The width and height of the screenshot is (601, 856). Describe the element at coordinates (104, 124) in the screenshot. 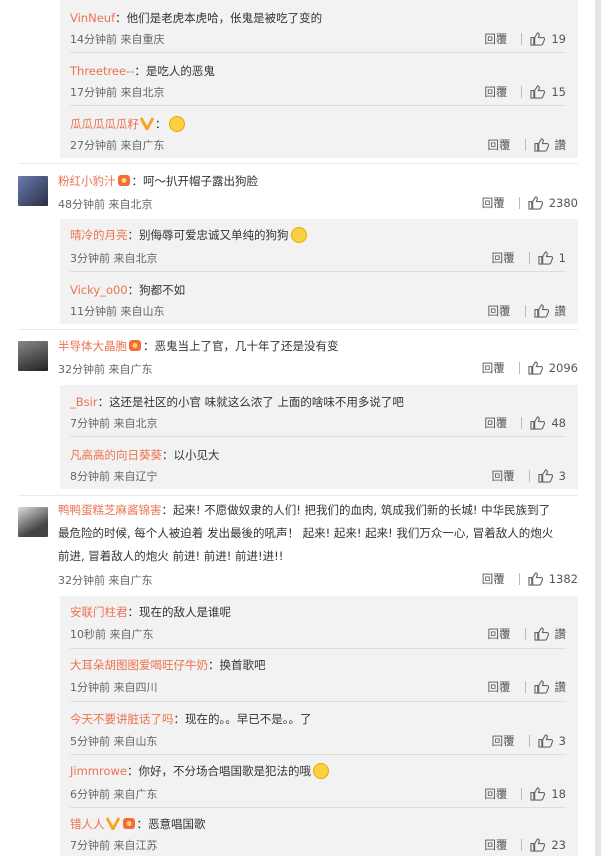

I see `reply-username: 瓜瓜瓜瓜瓜籽` at that location.